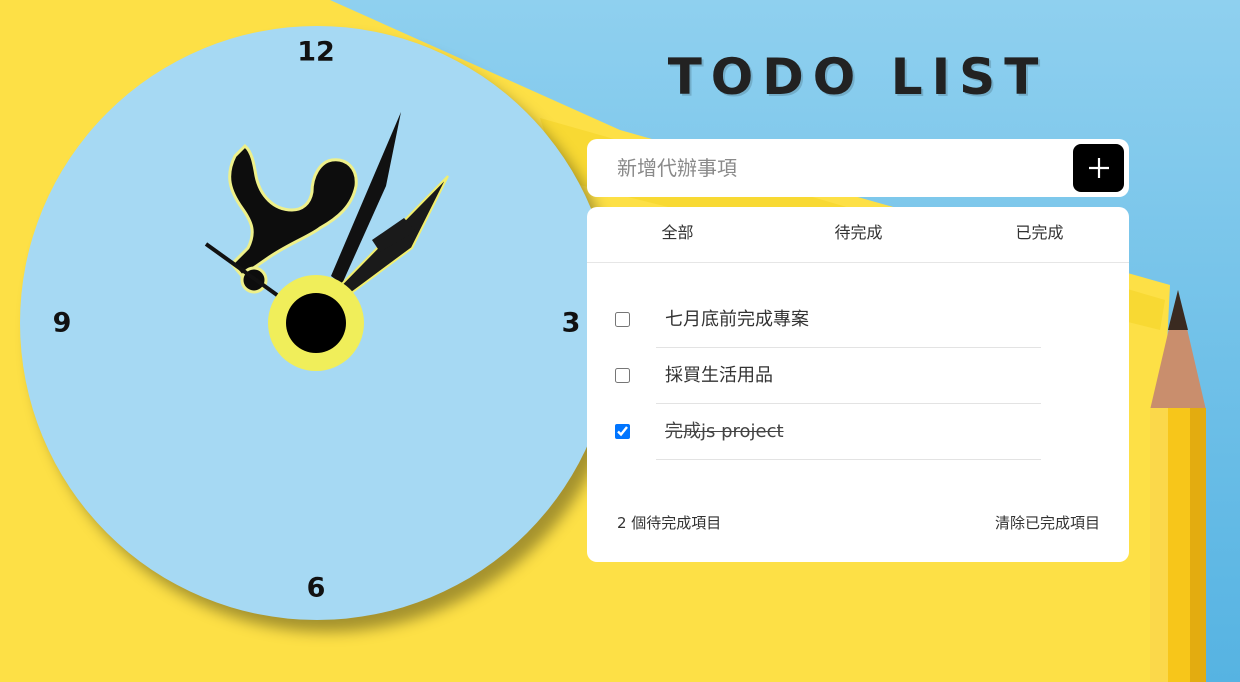 This screenshot has height=682, width=1240. What do you see at coordinates (571, 323) in the screenshot?
I see `clock-number-3: 3` at bounding box center [571, 323].